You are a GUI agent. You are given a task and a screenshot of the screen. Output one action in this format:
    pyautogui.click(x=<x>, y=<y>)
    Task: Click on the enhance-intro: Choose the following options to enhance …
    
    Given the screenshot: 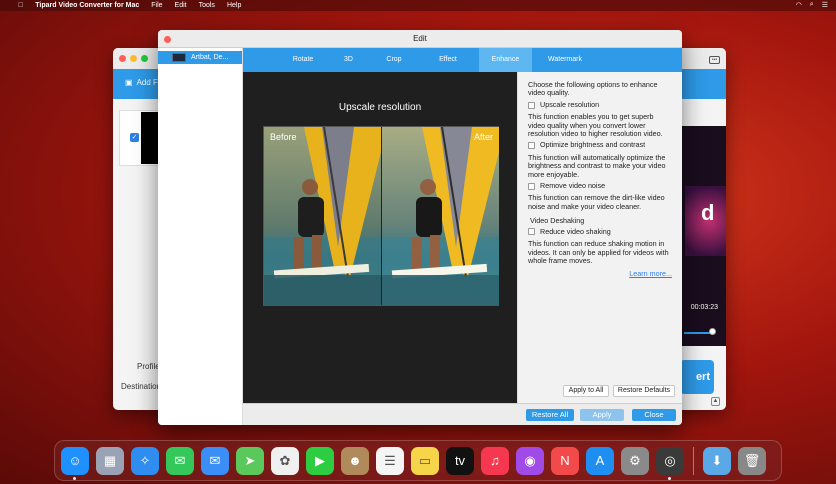 What is the action you would take?
    pyautogui.click(x=593, y=89)
    